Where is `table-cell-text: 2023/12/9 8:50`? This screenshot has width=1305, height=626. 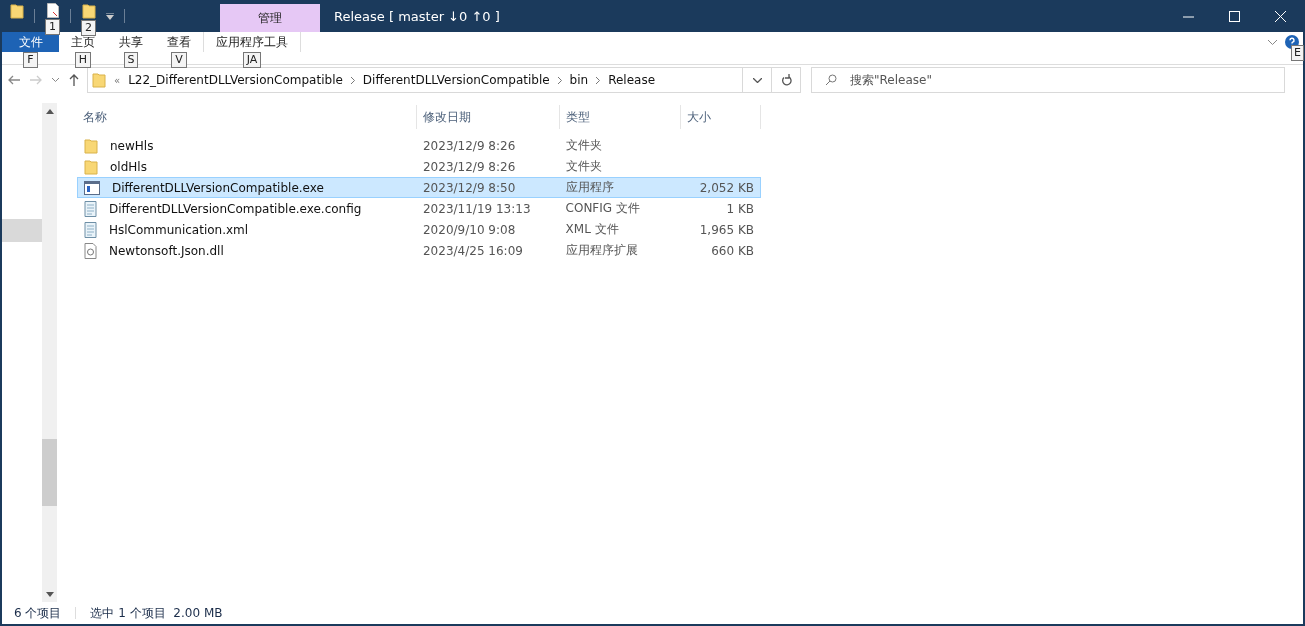 table-cell-text: 2023/12/9 8:50 is located at coordinates (469, 187).